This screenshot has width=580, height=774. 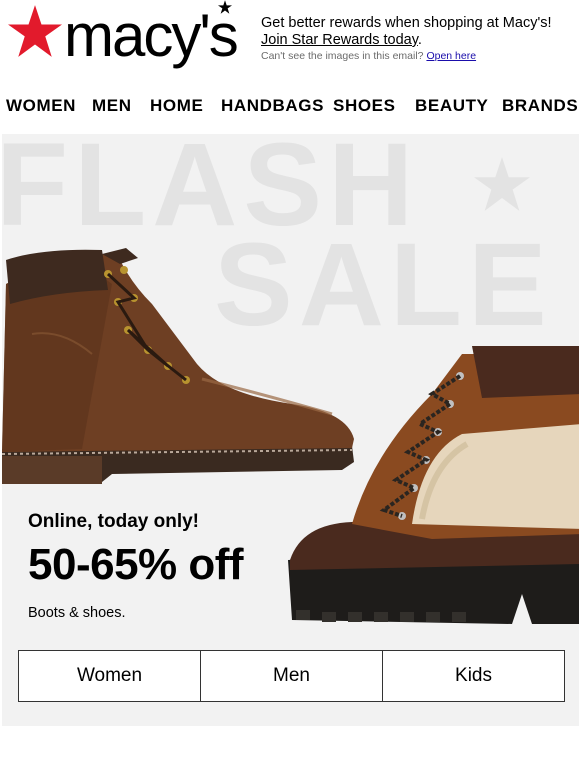 What do you see at coordinates (112, 106) in the screenshot?
I see `nav-men: MEN` at bounding box center [112, 106].